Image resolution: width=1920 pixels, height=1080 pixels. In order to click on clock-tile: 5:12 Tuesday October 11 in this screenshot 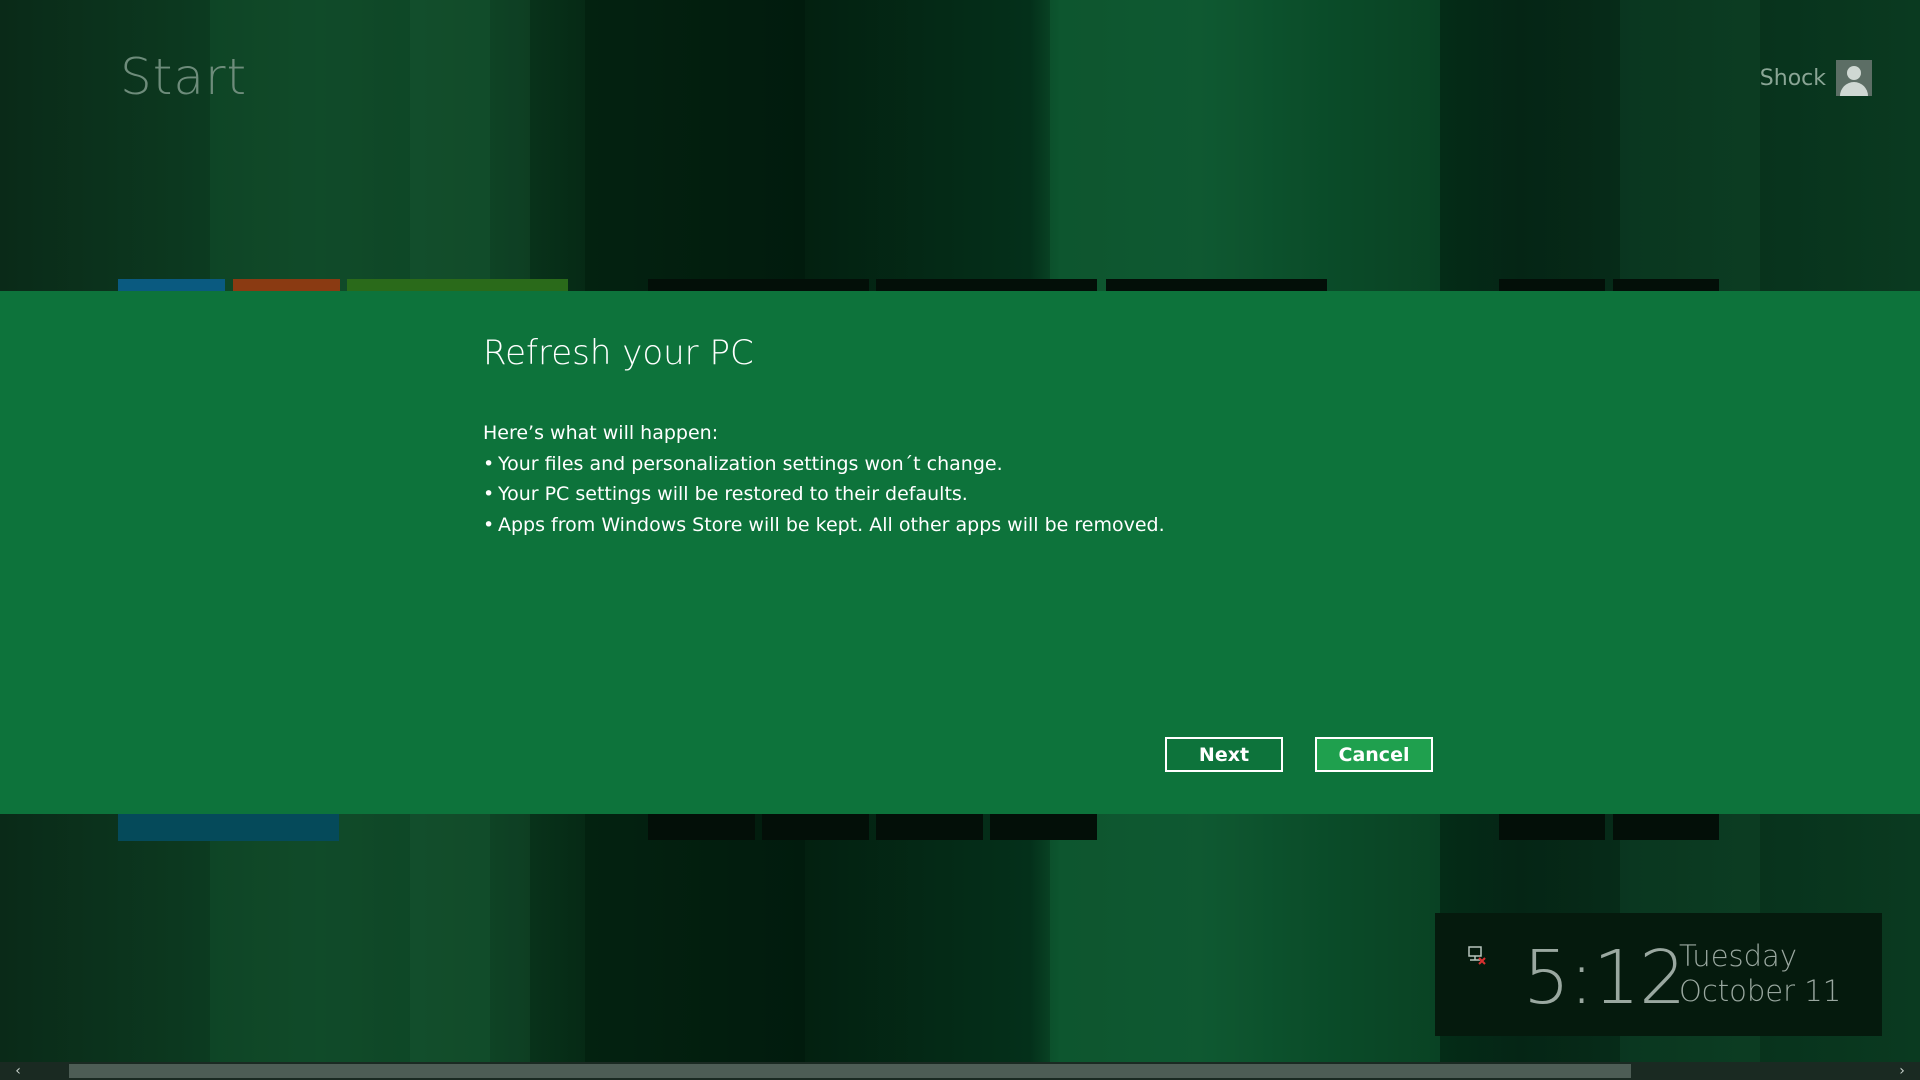, I will do `click(1658, 974)`.